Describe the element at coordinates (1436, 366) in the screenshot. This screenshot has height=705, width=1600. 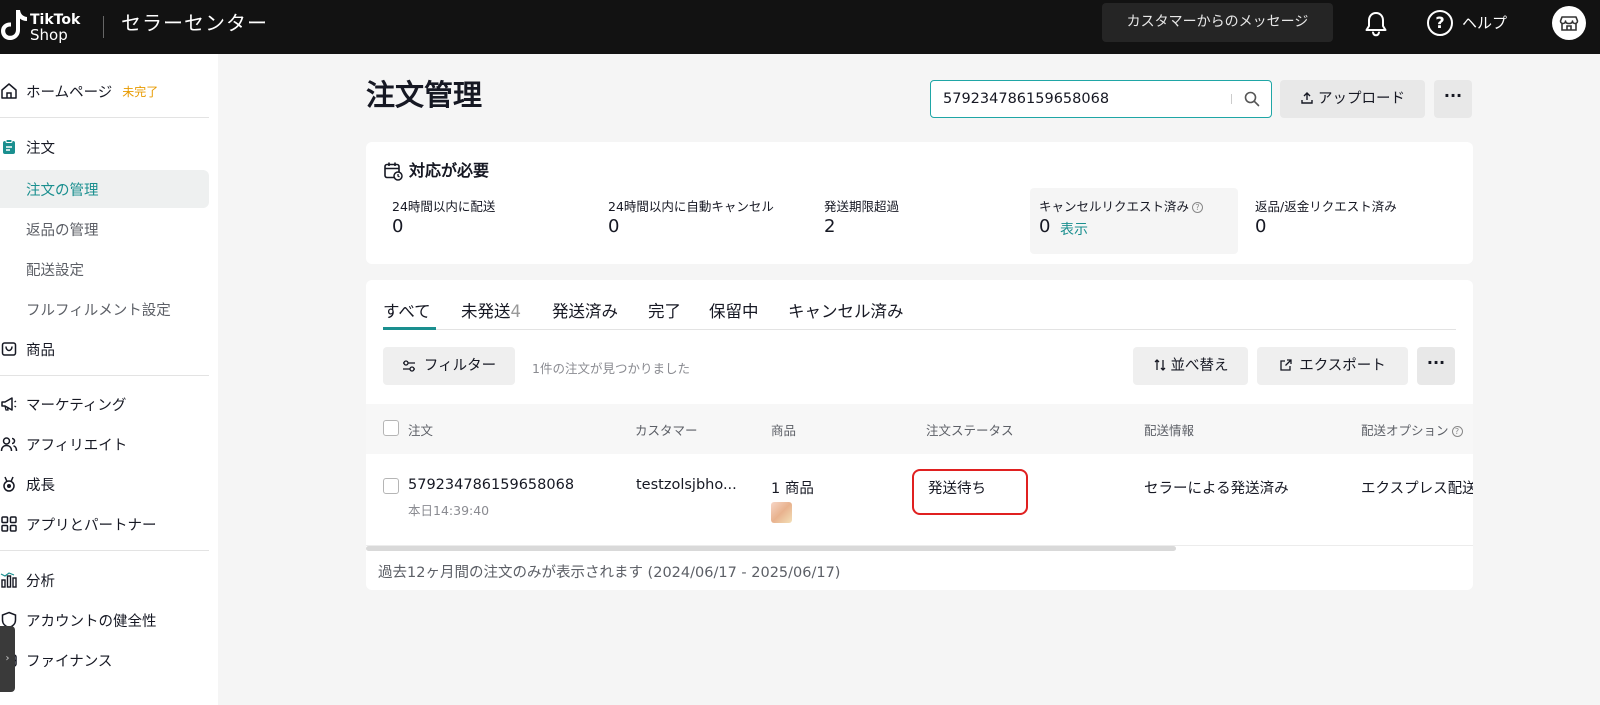
I see `table-more-options-button: ···` at that location.